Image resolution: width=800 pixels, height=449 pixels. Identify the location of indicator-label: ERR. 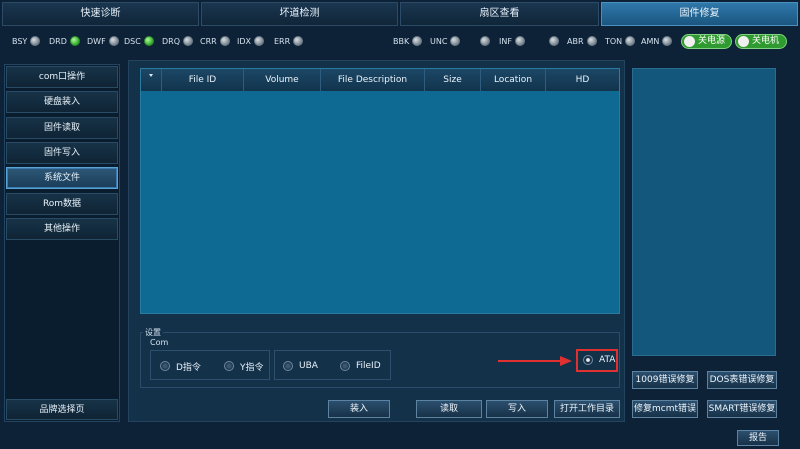
(282, 41).